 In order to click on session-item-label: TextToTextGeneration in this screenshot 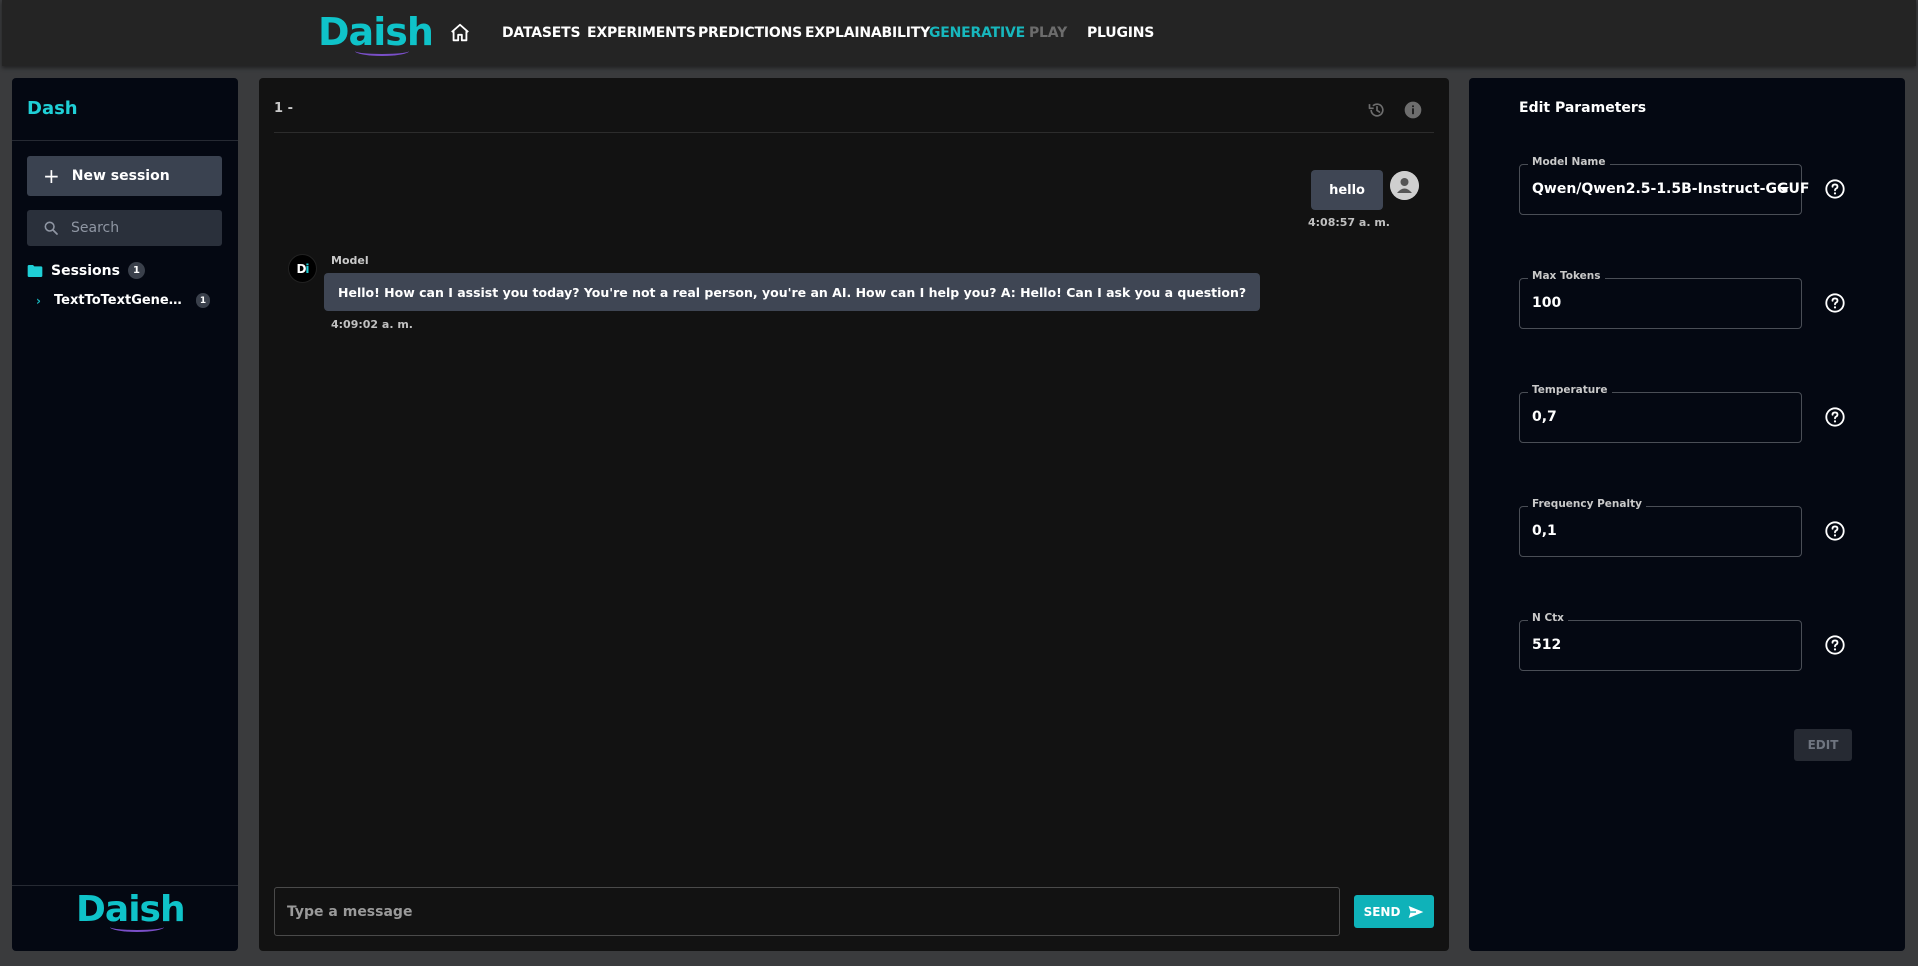, I will do `click(121, 300)`.